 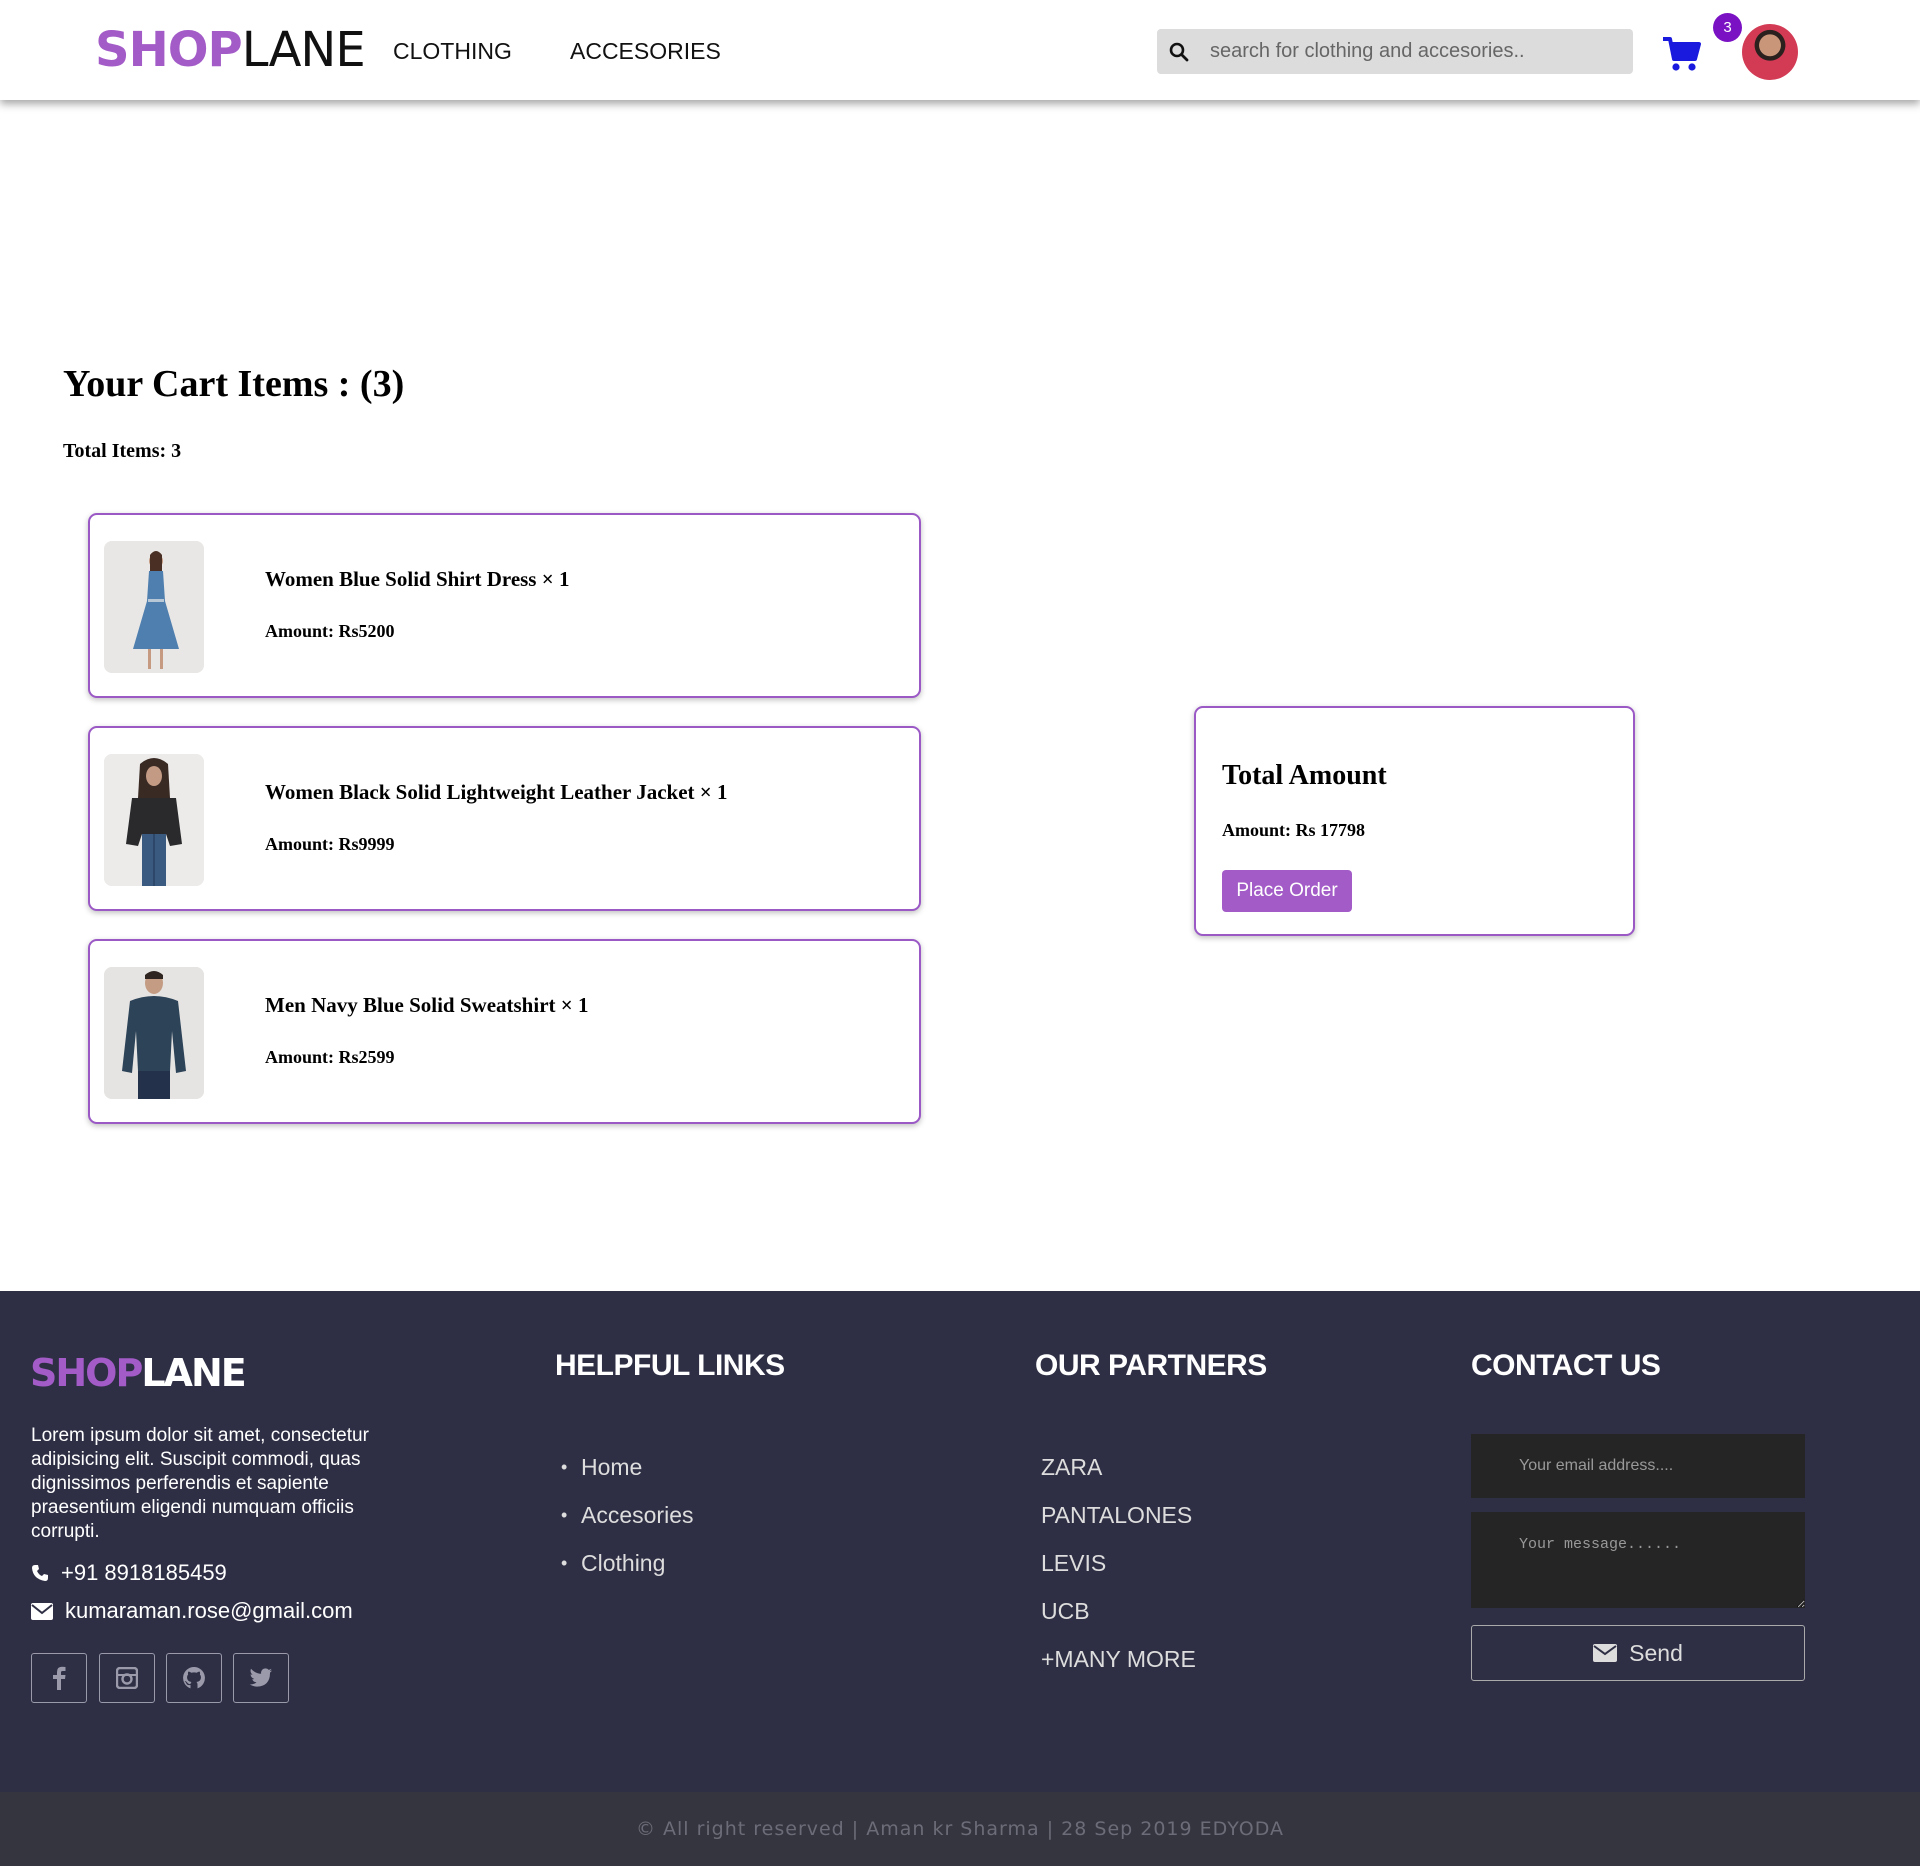 What do you see at coordinates (40, 1573) in the screenshot?
I see `phone-icon` at bounding box center [40, 1573].